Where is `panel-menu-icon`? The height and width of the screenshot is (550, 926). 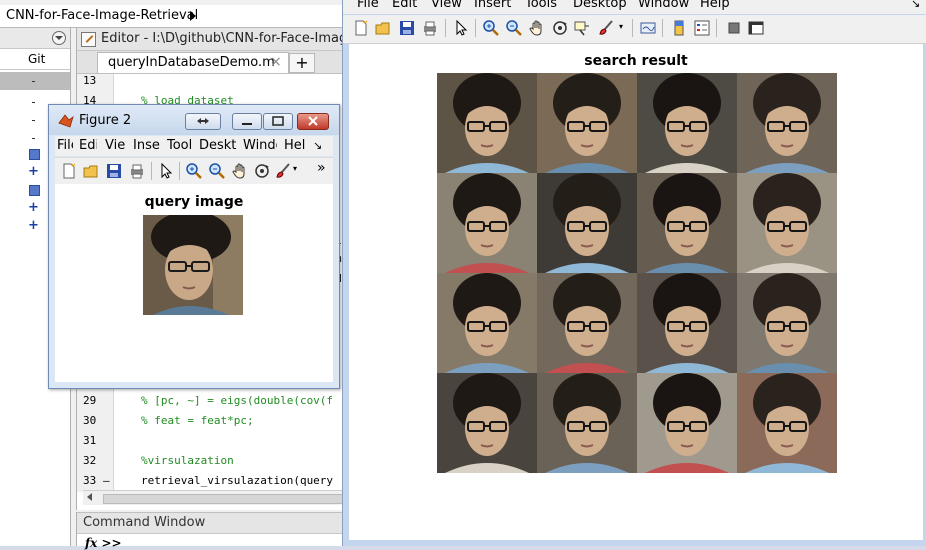 panel-menu-icon is located at coordinates (59, 38).